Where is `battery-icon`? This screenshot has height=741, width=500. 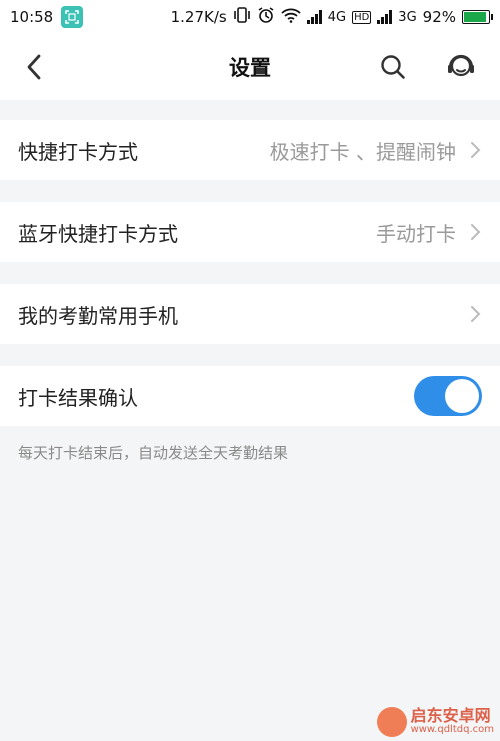
battery-icon is located at coordinates (477, 17).